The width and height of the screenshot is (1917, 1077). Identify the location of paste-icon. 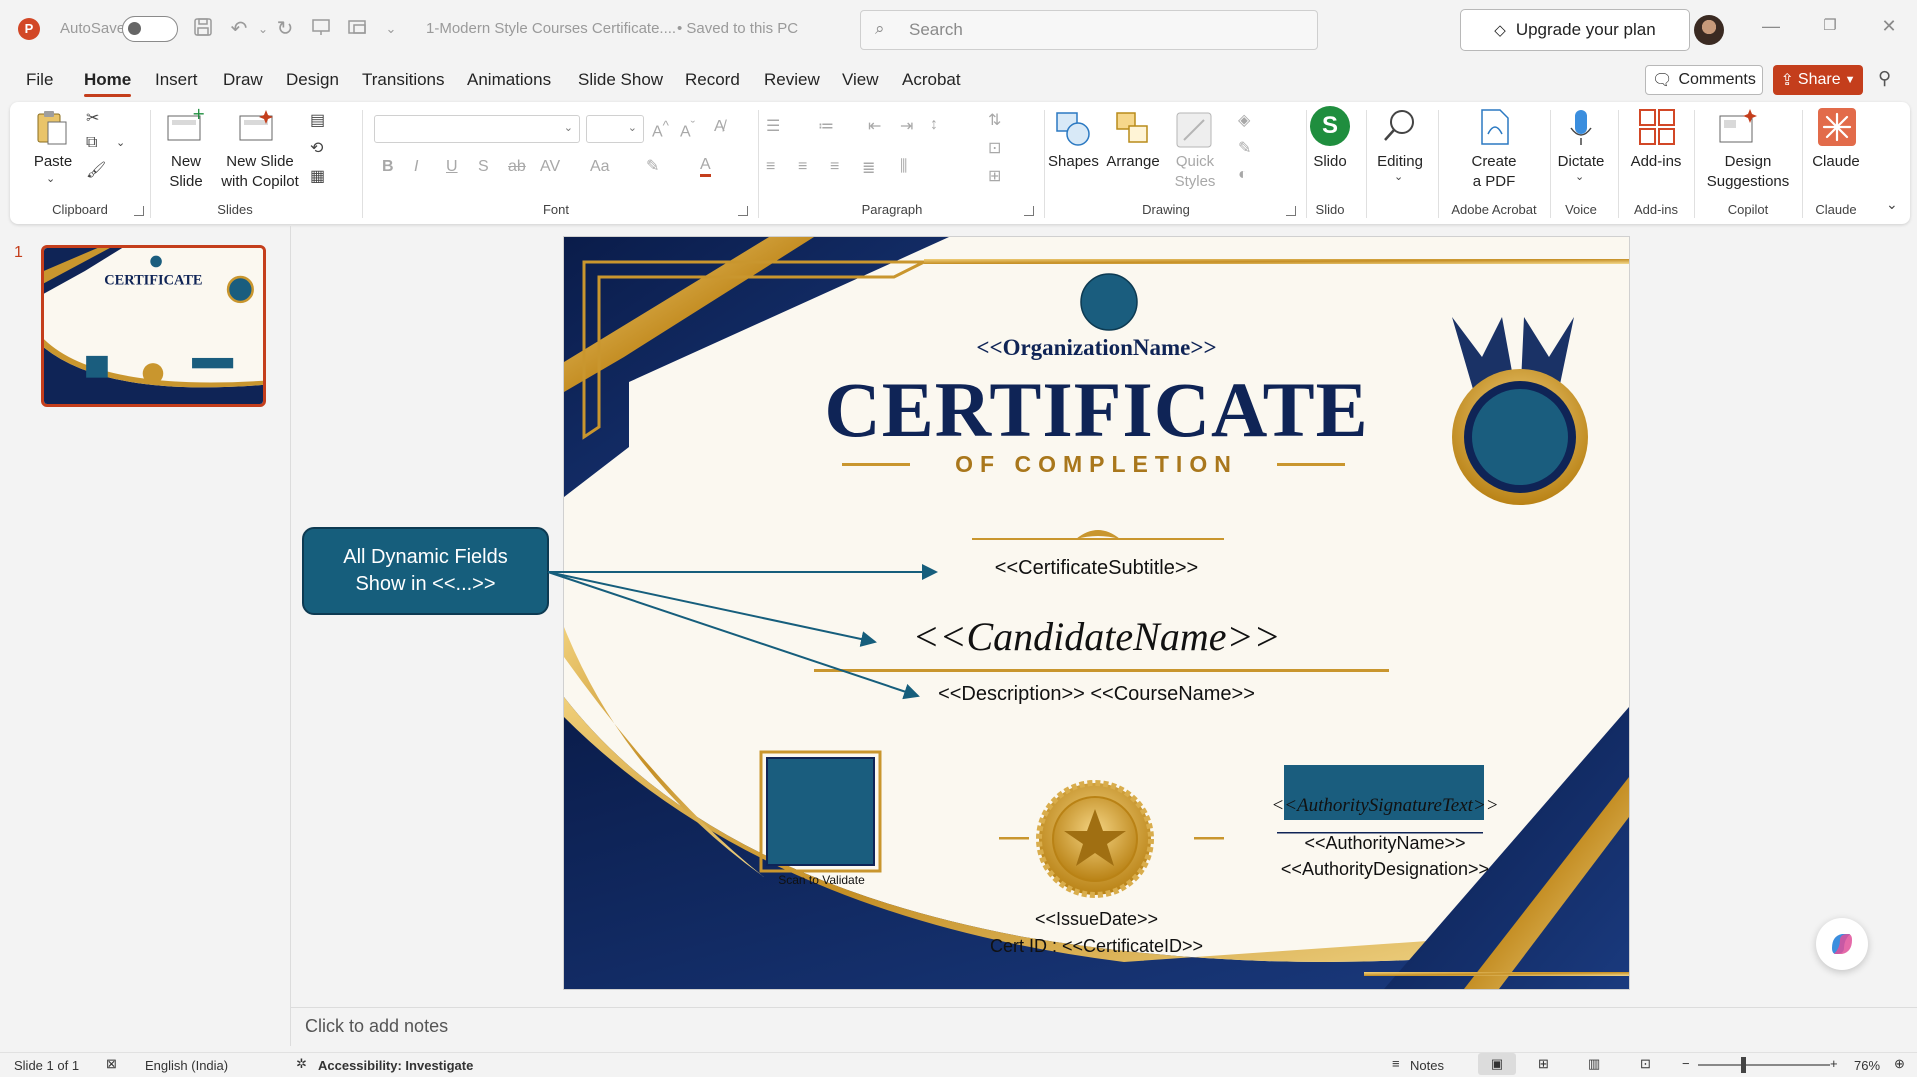
(52, 129).